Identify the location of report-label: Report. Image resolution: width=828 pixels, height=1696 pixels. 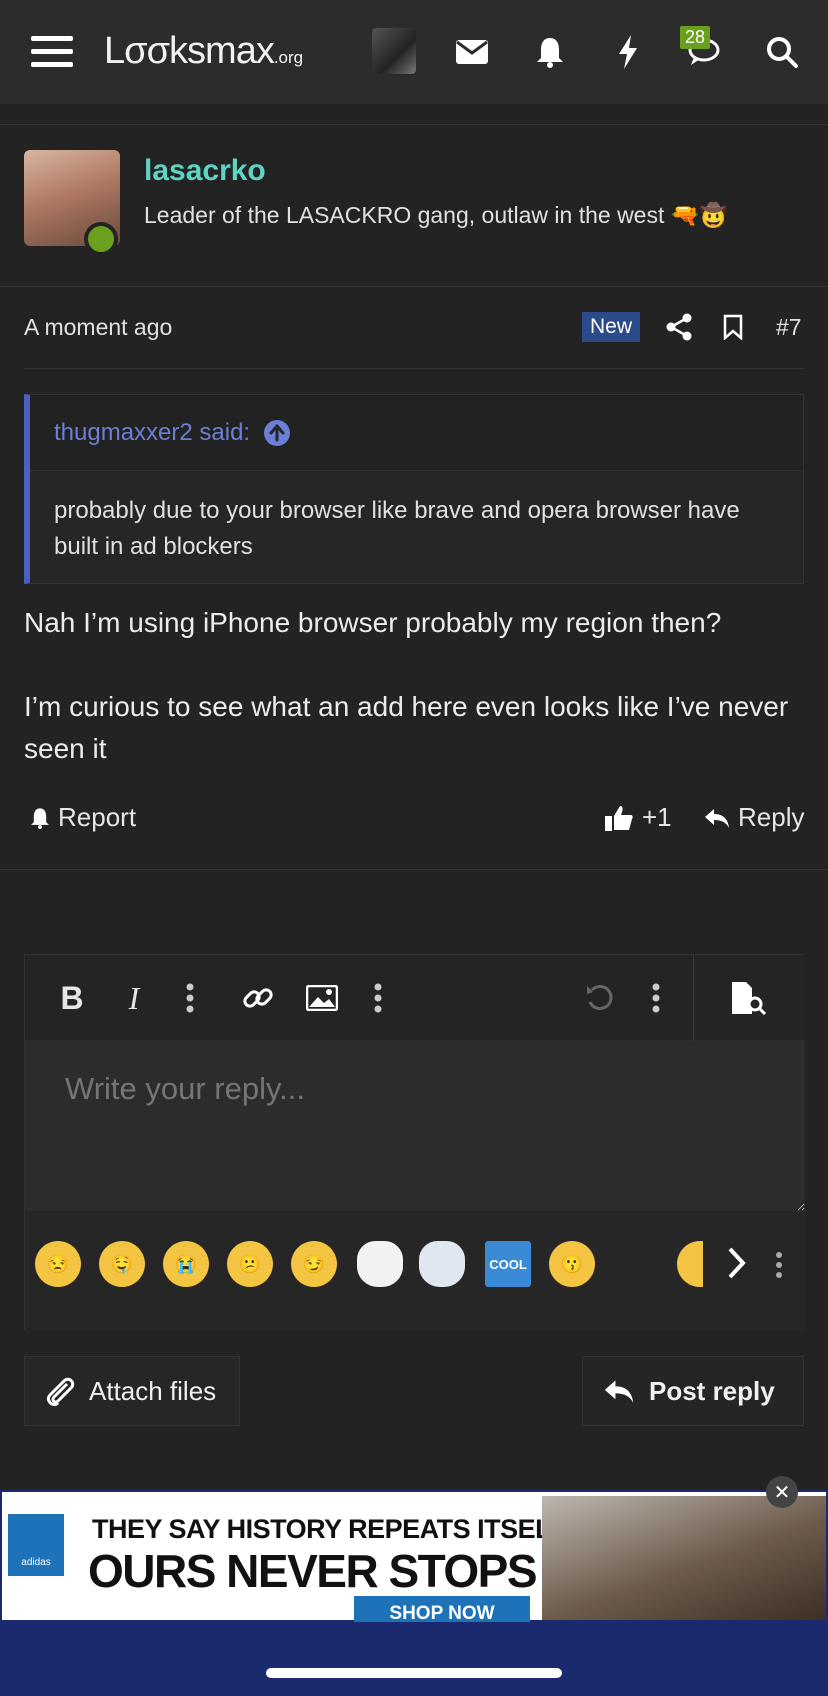
(97, 817).